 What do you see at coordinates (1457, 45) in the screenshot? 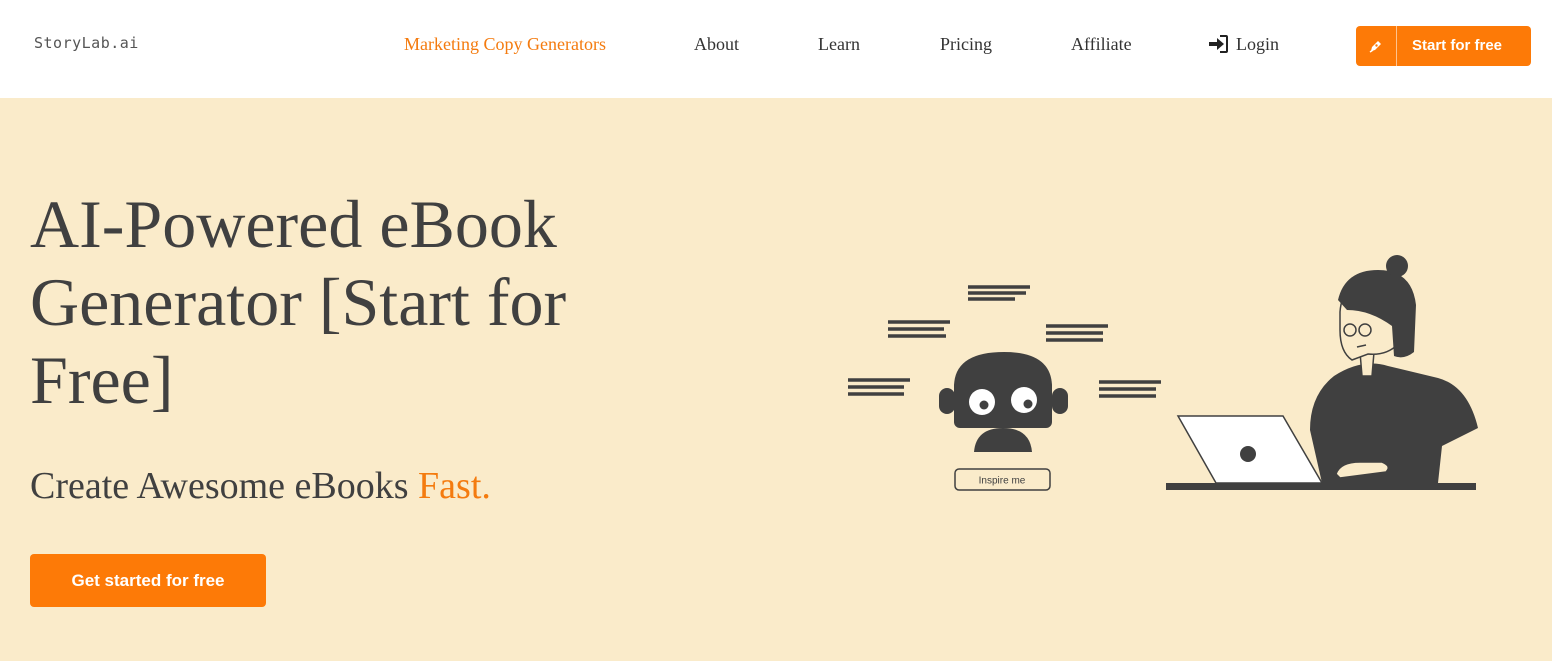
I see `start-for-free-label: Start for free` at bounding box center [1457, 45].